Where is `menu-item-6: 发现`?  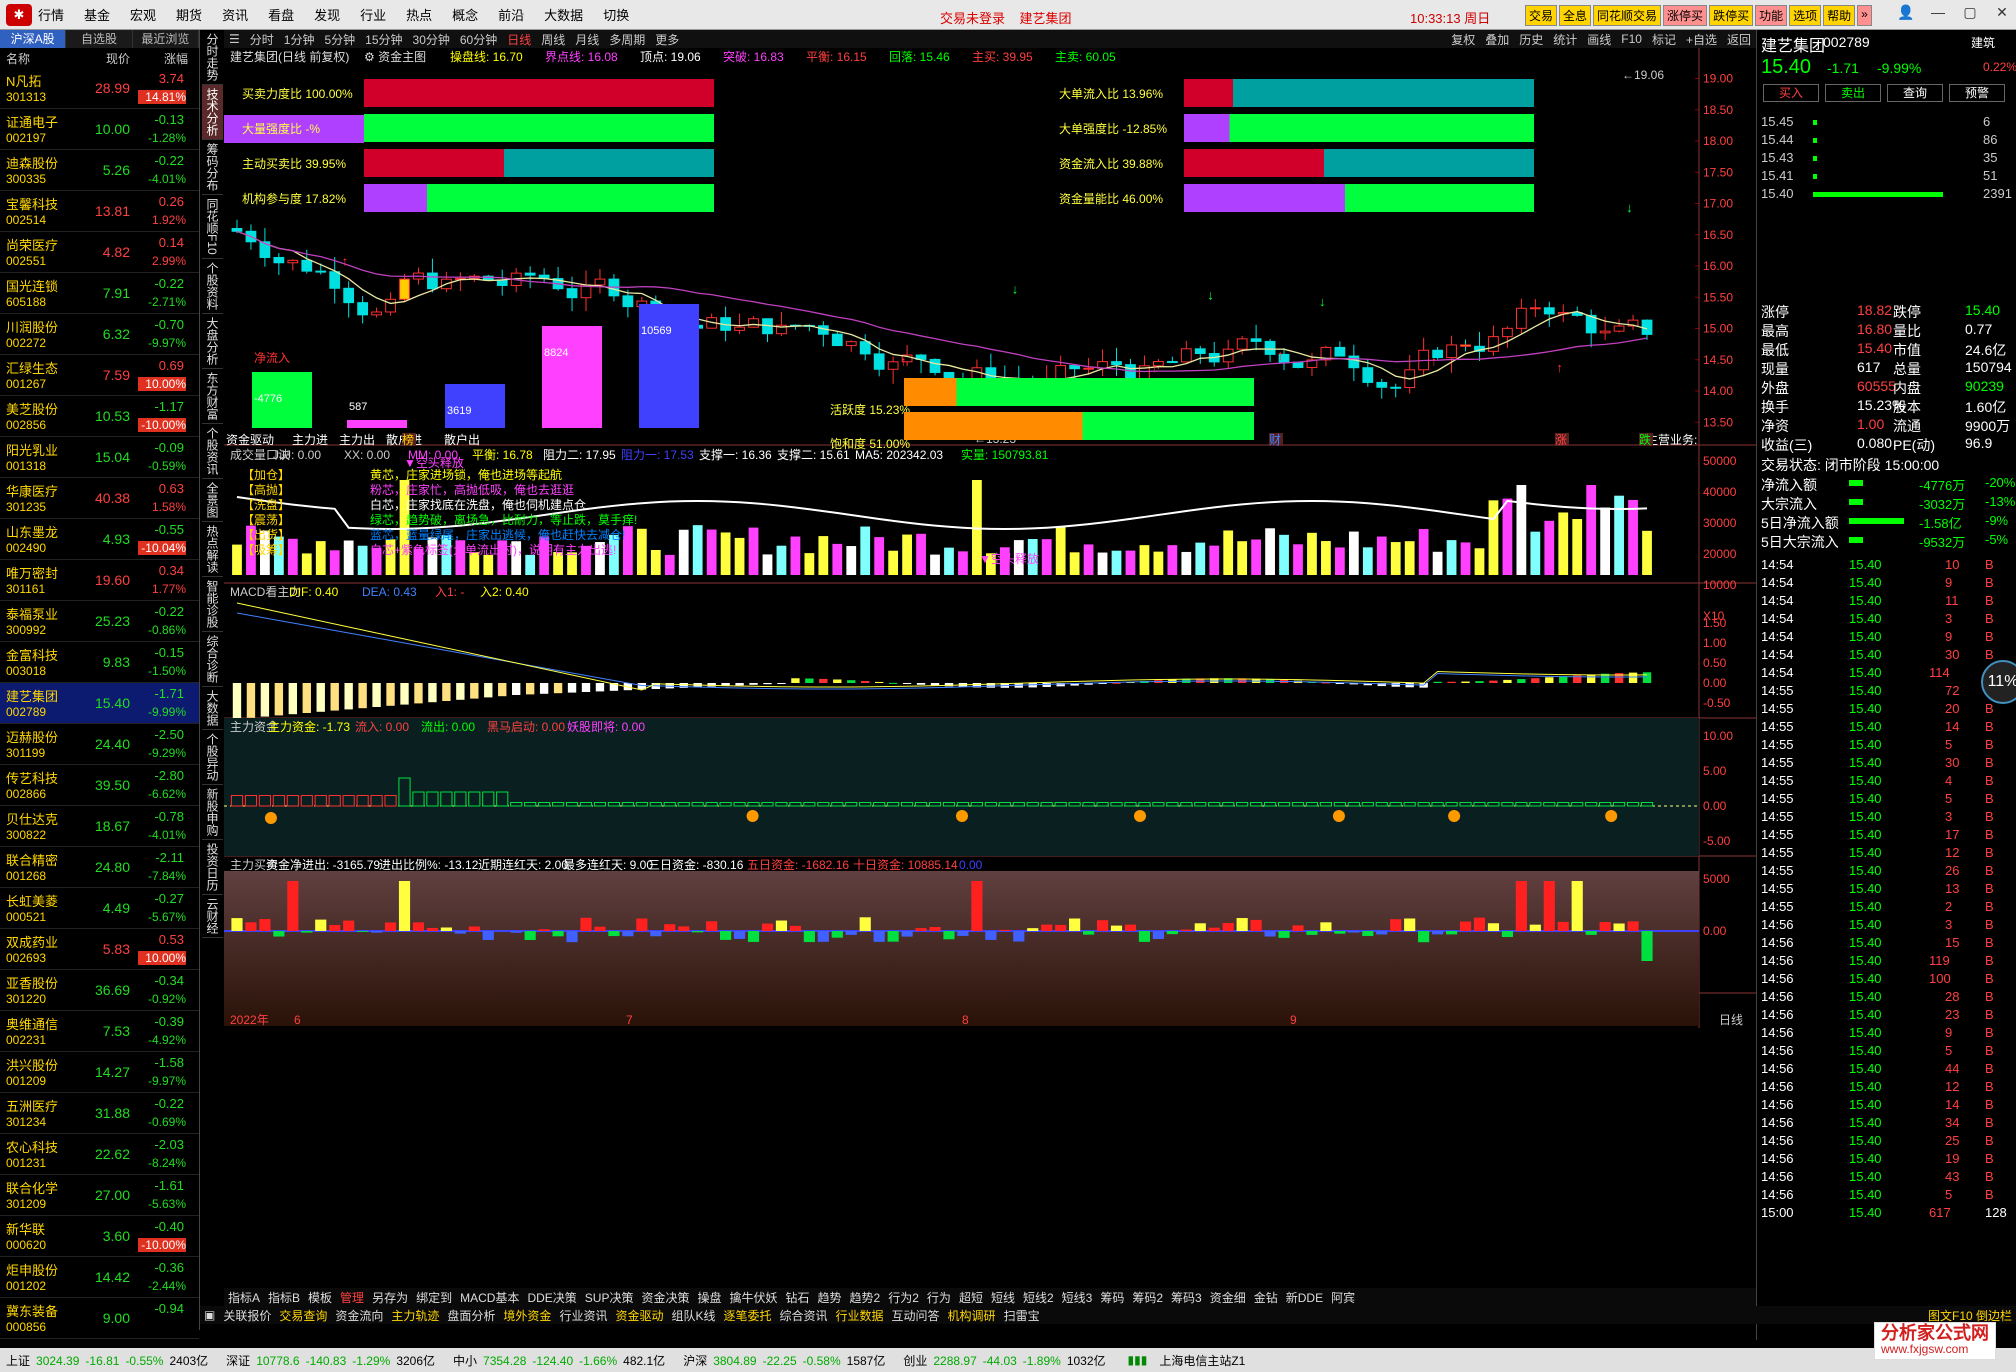 menu-item-6: 发现 is located at coordinates (327, 14).